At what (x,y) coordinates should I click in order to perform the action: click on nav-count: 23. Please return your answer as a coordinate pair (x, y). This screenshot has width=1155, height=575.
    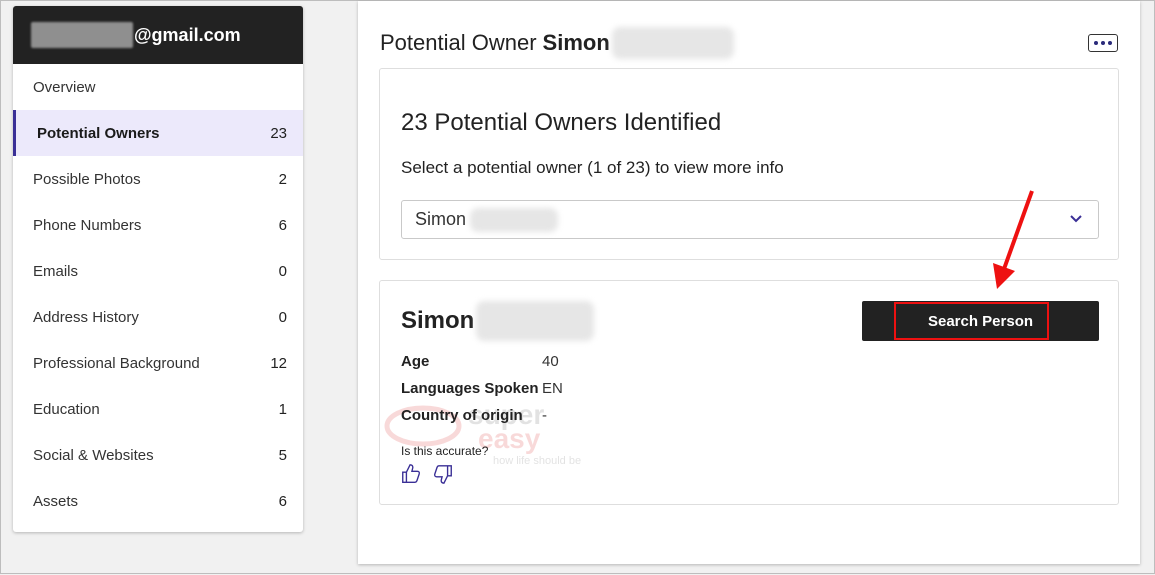
    Looking at the image, I should click on (278, 133).